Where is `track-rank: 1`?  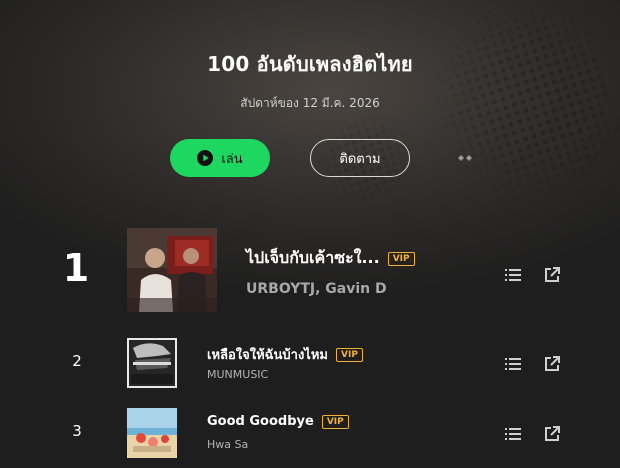
track-rank: 1 is located at coordinates (76, 268).